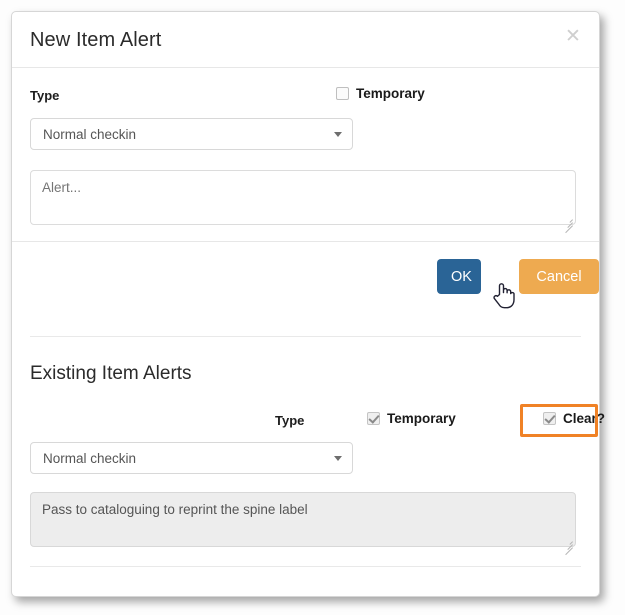 The height and width of the screenshot is (615, 625). I want to click on modal-header: New Item Alert ✕, so click(305, 40).